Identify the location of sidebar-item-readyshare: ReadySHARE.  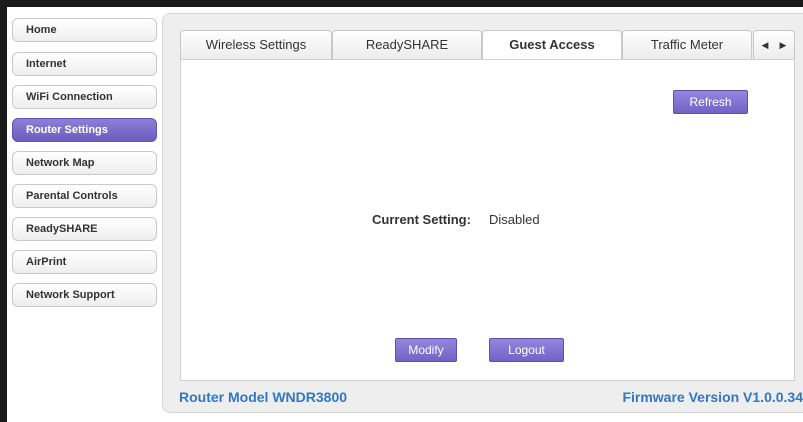
(84, 229).